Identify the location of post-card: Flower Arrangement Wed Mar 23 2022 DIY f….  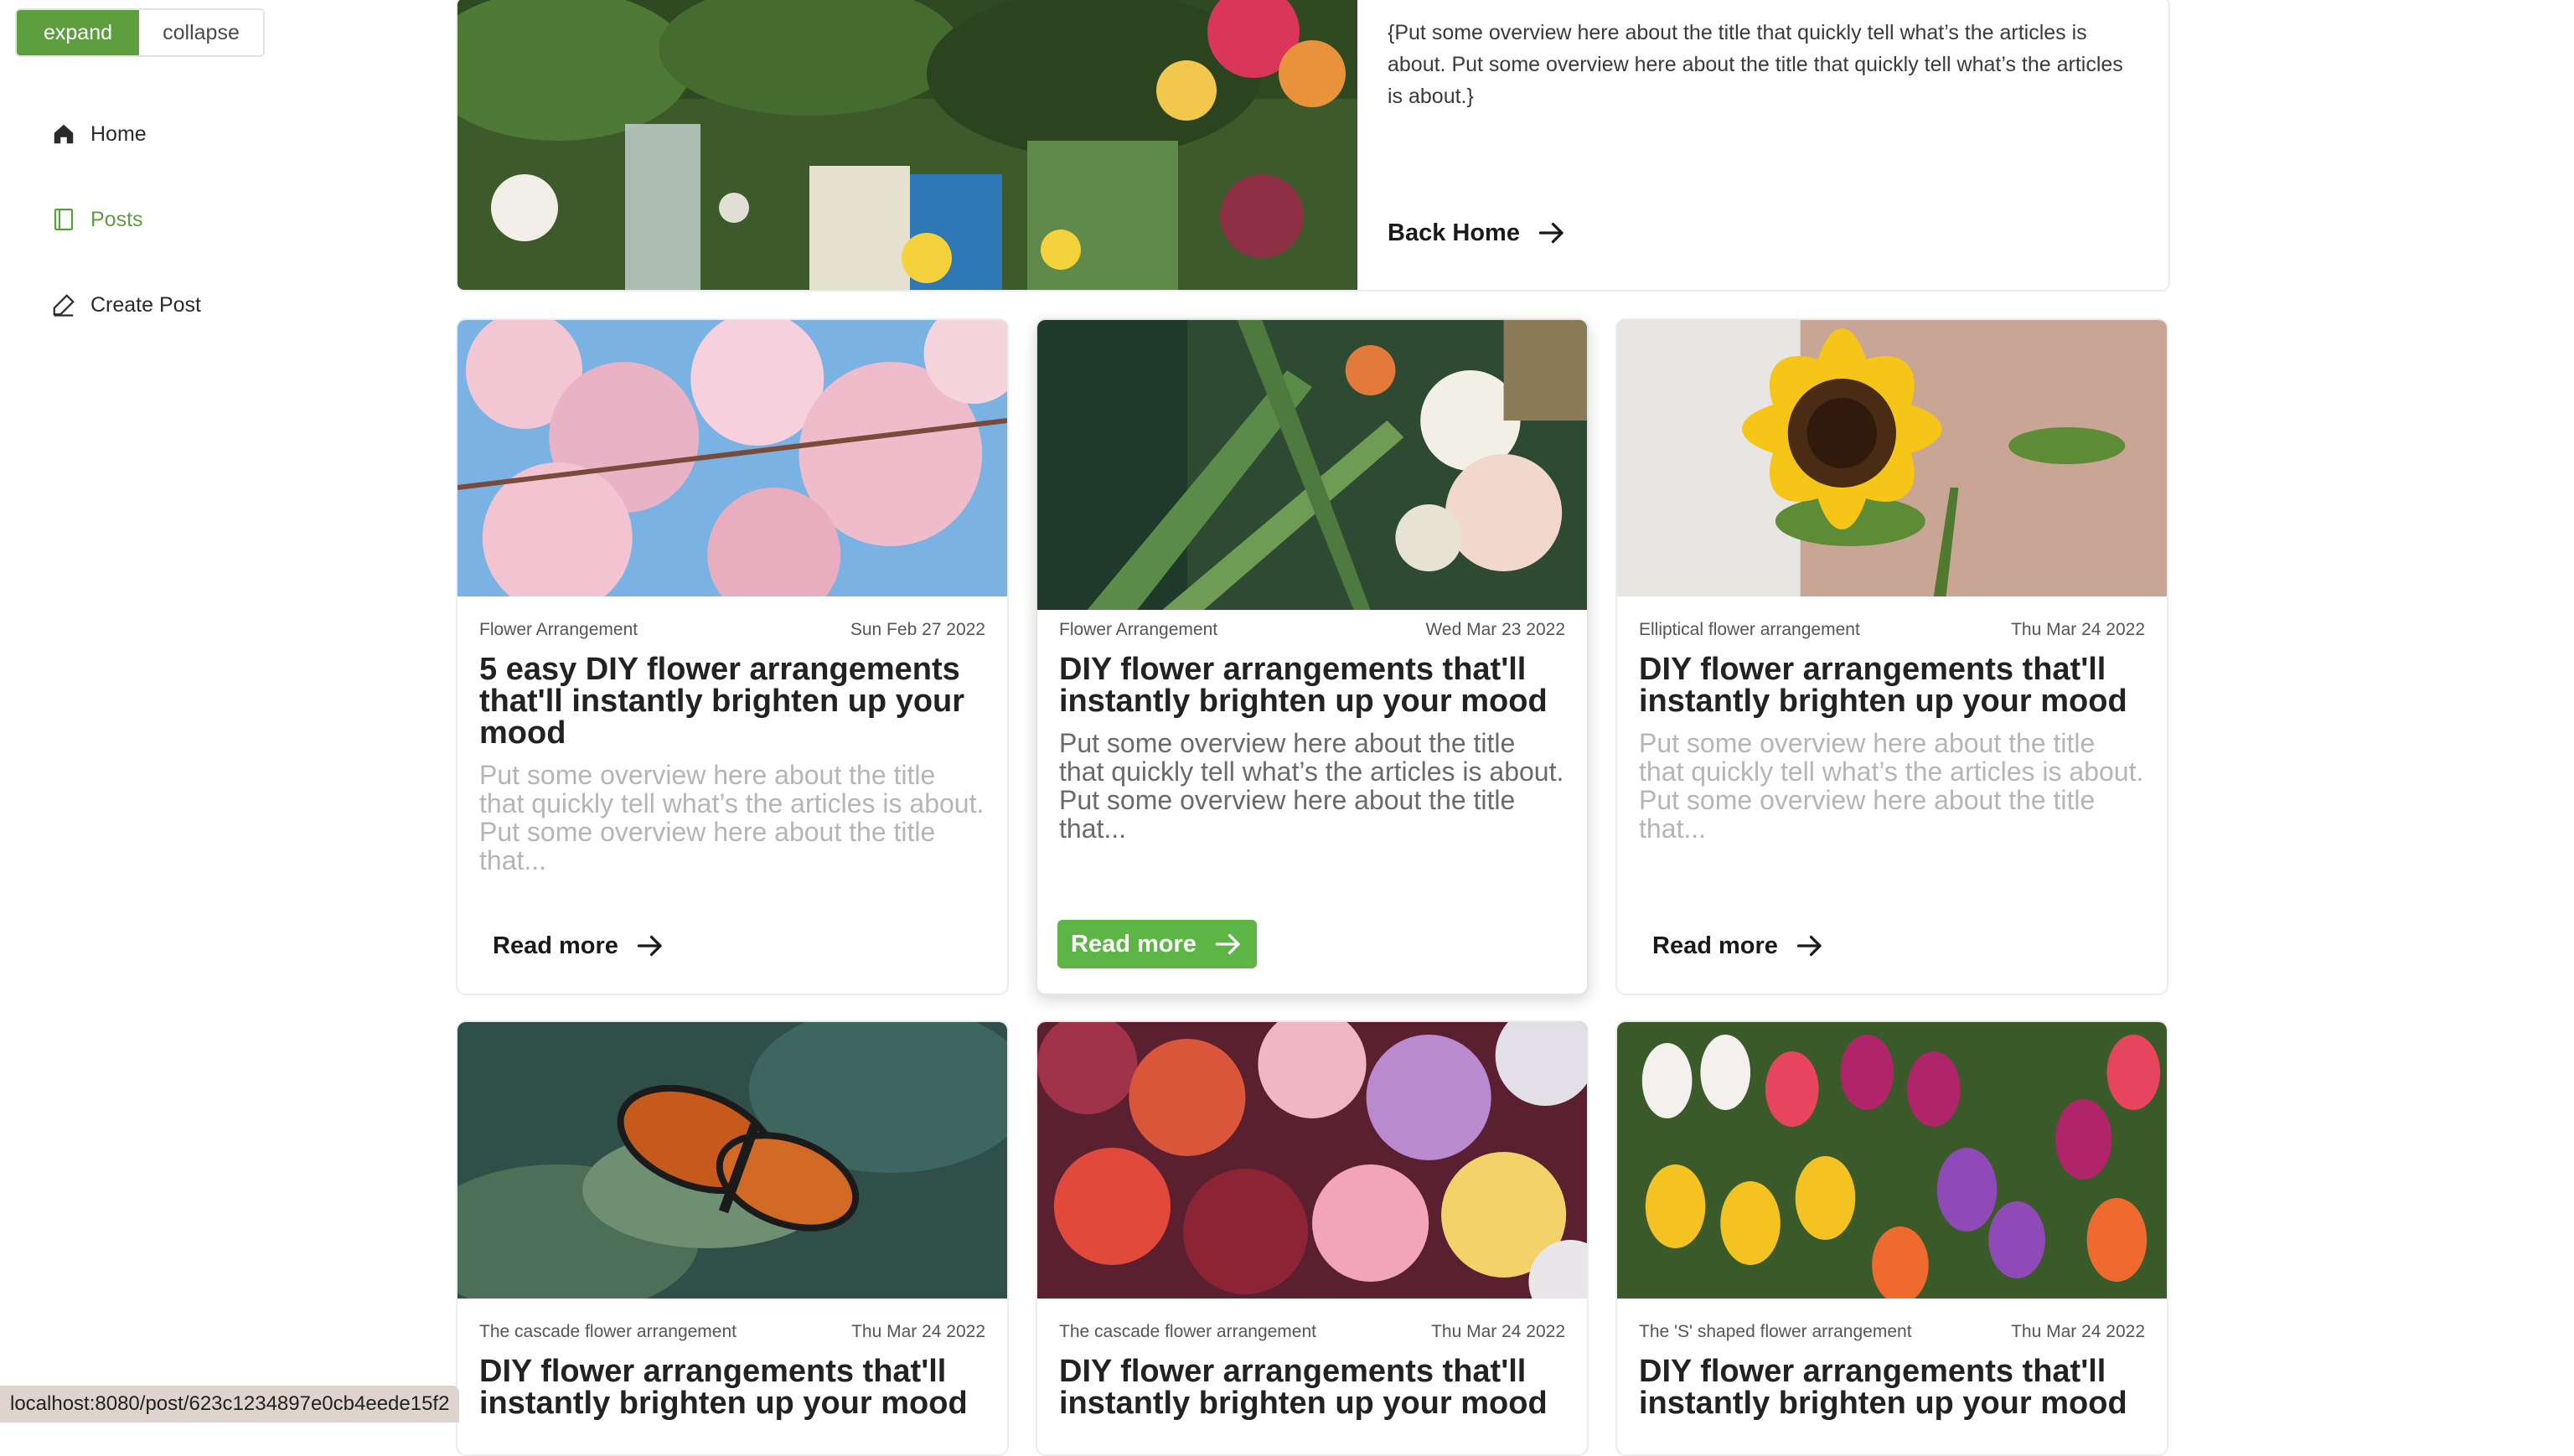
(1312, 656).